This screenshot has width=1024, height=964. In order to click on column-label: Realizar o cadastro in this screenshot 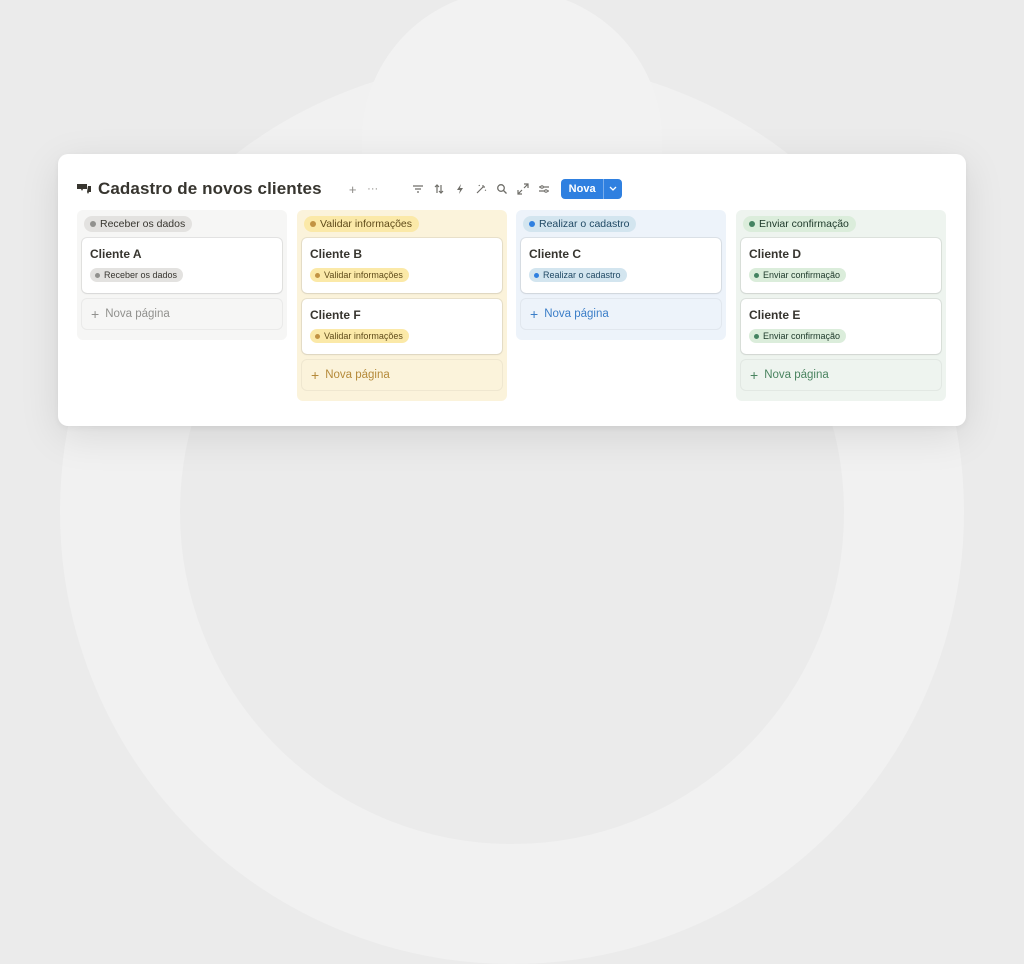, I will do `click(584, 224)`.